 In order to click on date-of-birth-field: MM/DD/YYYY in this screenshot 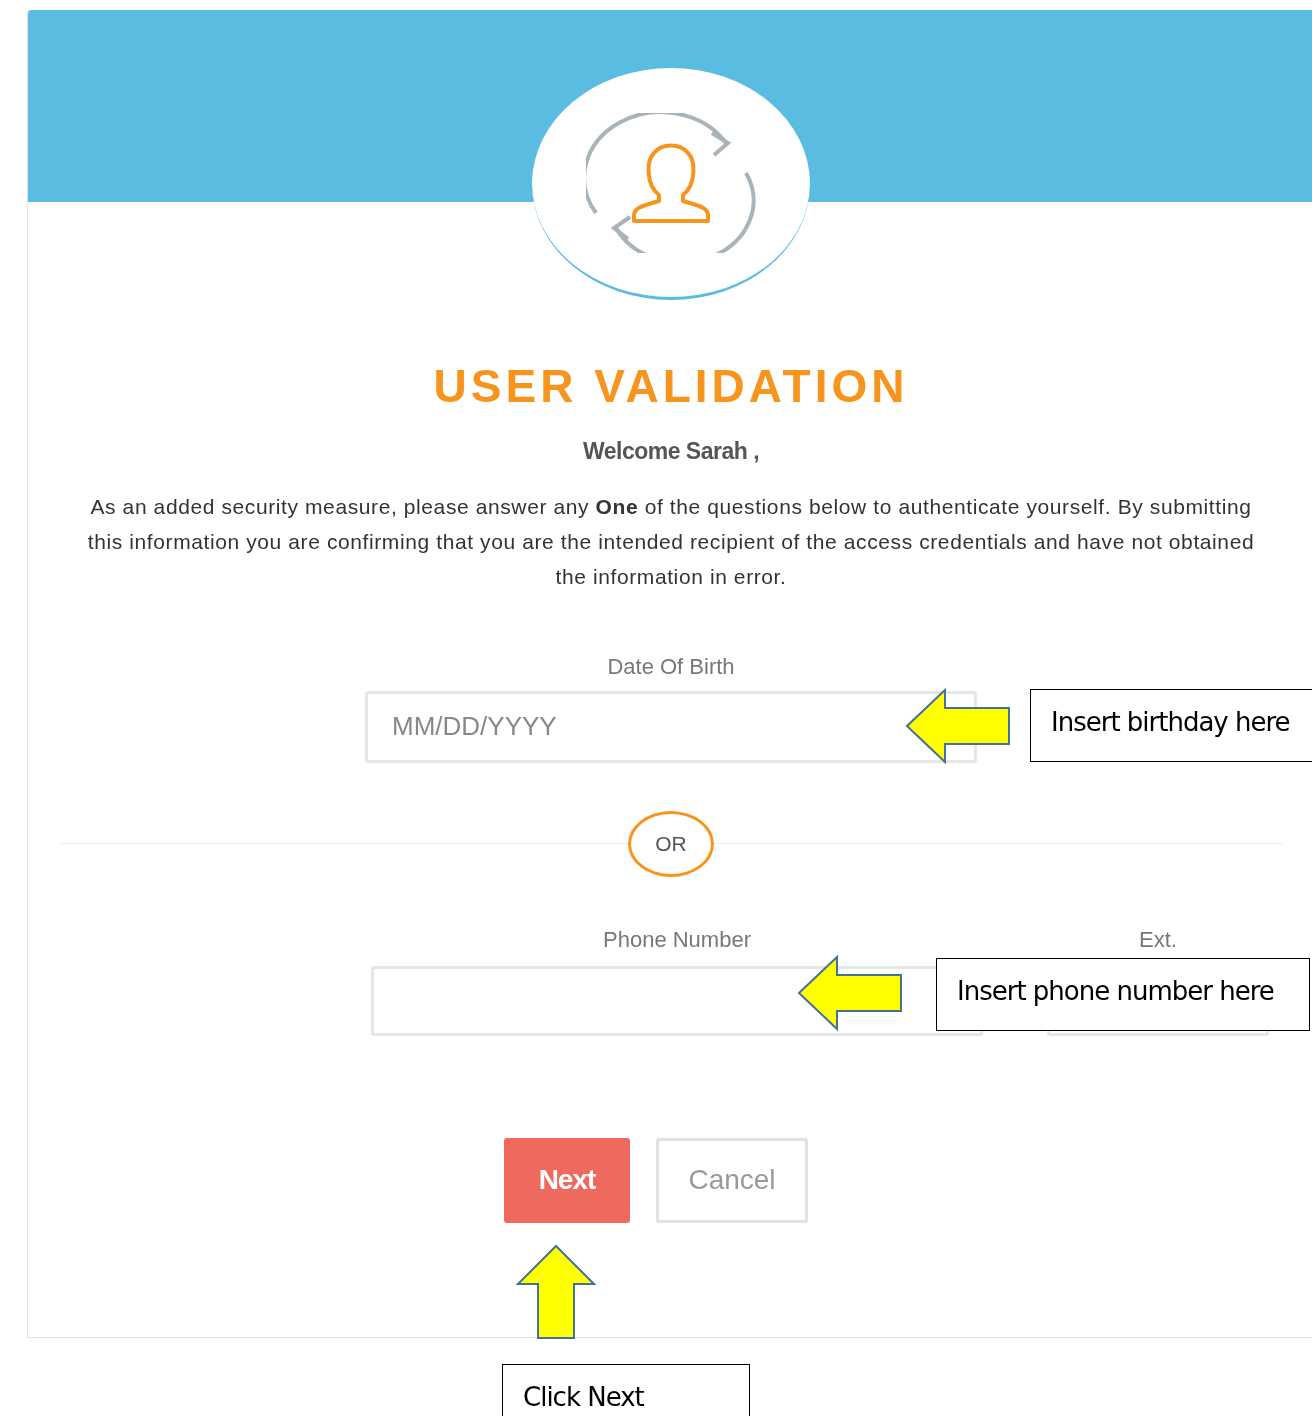, I will do `click(671, 726)`.